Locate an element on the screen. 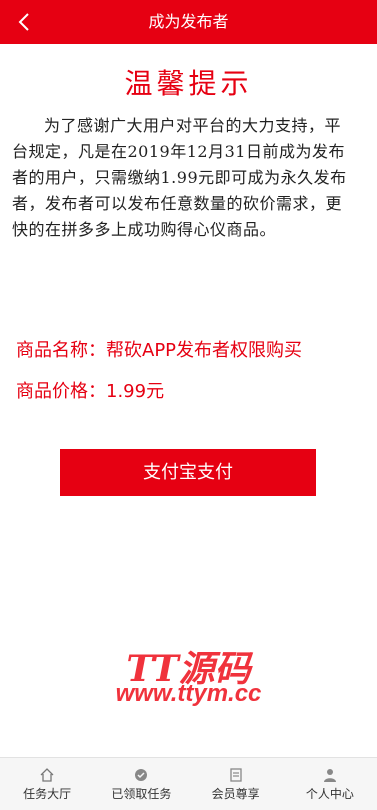 The image size is (377, 810). page-title: 成为发布者 is located at coordinates (188, 21).